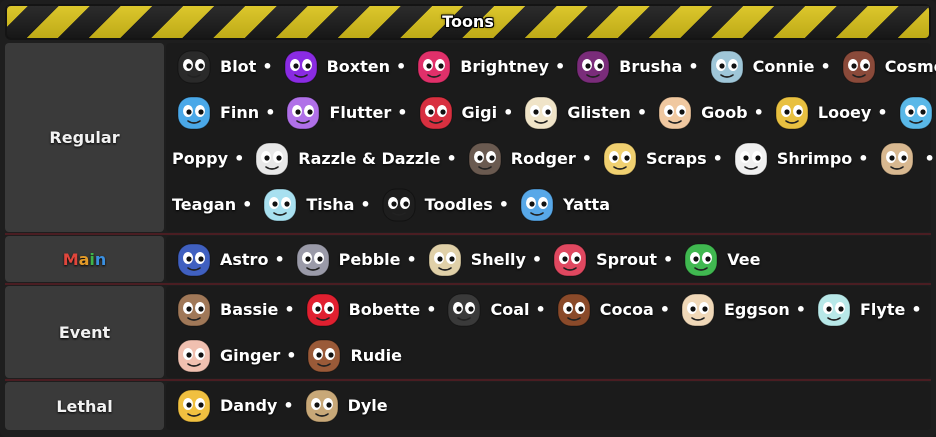 The width and height of the screenshot is (936, 437). I want to click on toon-name: Coal, so click(510, 309).